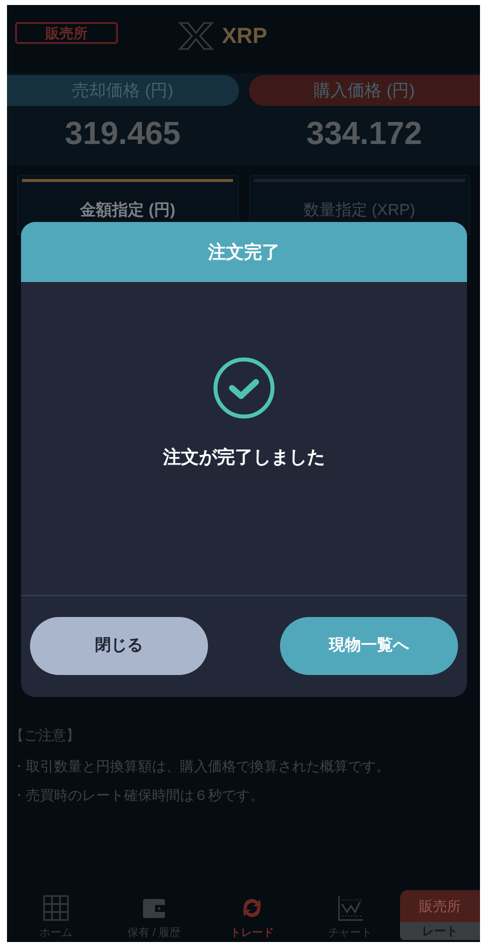 This screenshot has width=488, height=946. Describe the element at coordinates (364, 90) in the screenshot. I see `buy-price-label: 購入価格 (円)` at that location.